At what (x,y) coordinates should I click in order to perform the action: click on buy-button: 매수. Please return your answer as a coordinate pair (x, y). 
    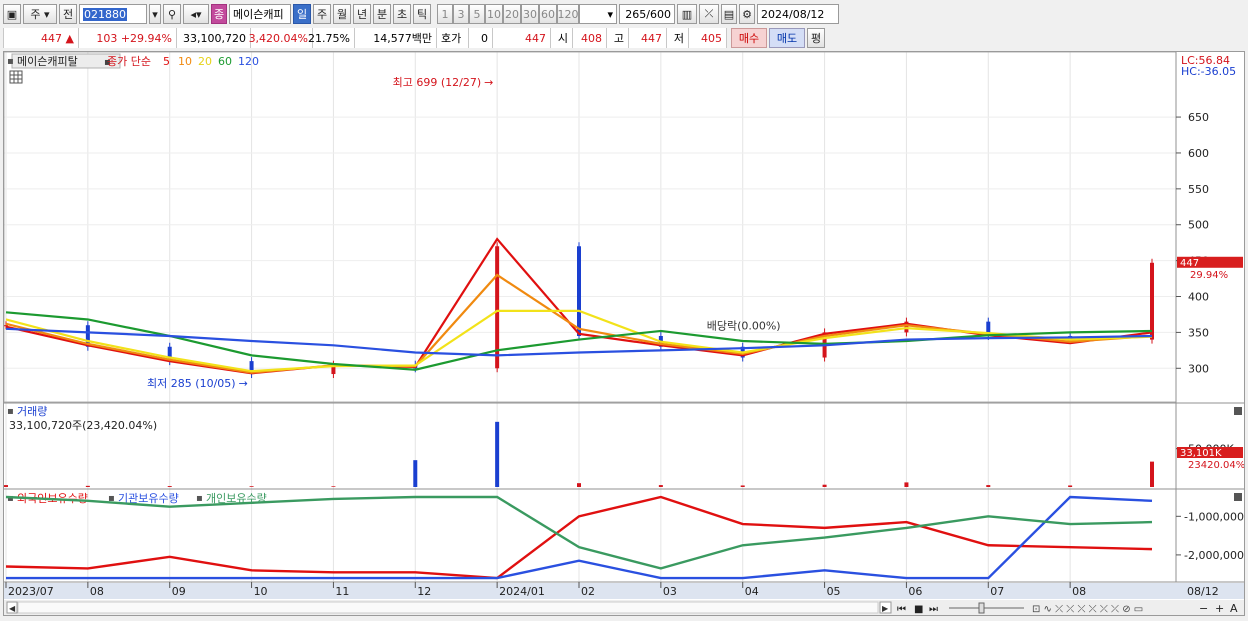
    Looking at the image, I should click on (749, 38).